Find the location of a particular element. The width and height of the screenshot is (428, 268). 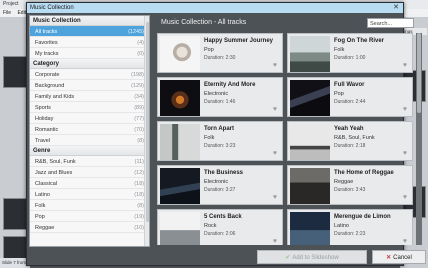

category-item: Romantic (70) is located at coordinates (89, 129).